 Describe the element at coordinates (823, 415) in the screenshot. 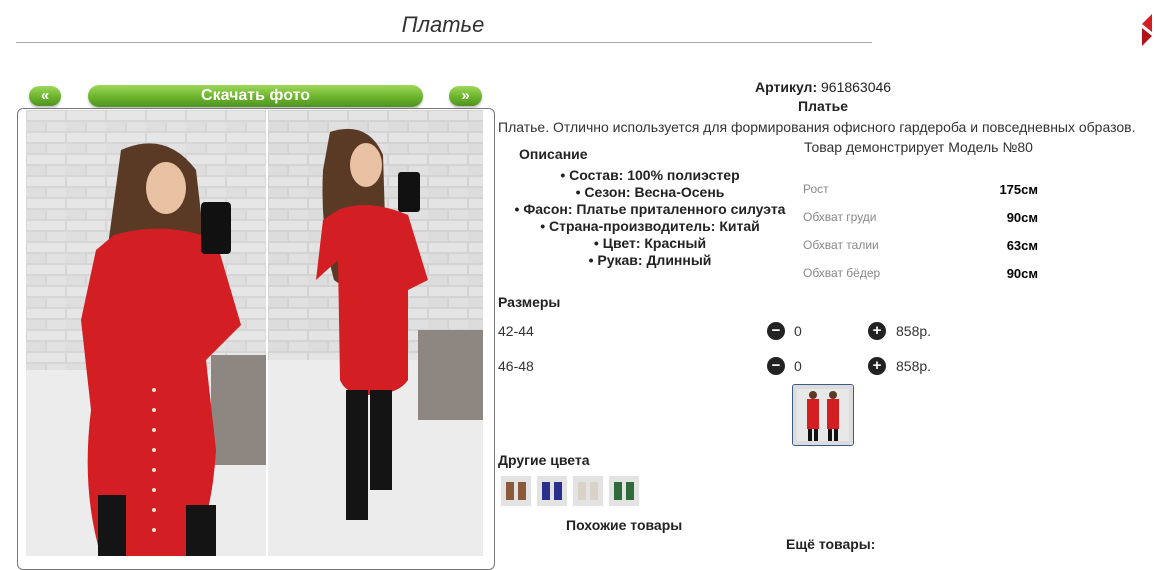

I see `product-thumbnail` at that location.